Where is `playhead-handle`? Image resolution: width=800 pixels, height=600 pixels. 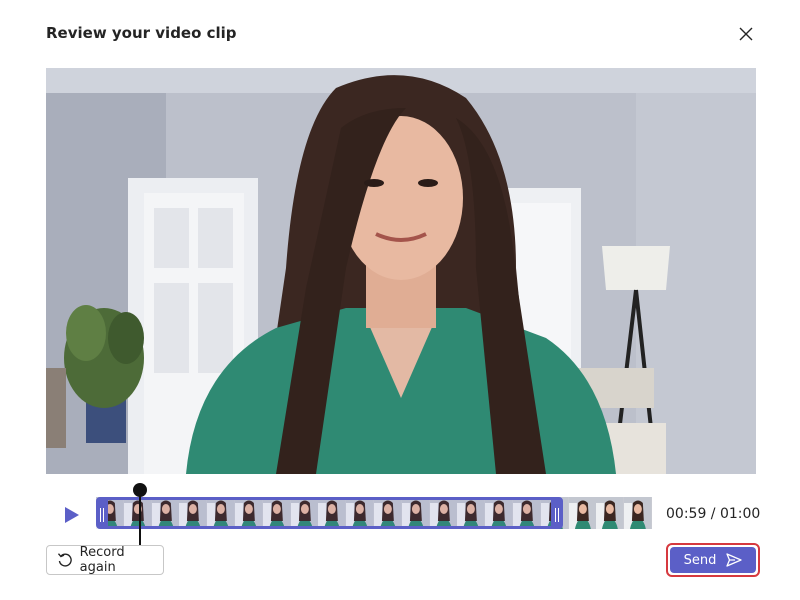
playhead-handle is located at coordinates (140, 490).